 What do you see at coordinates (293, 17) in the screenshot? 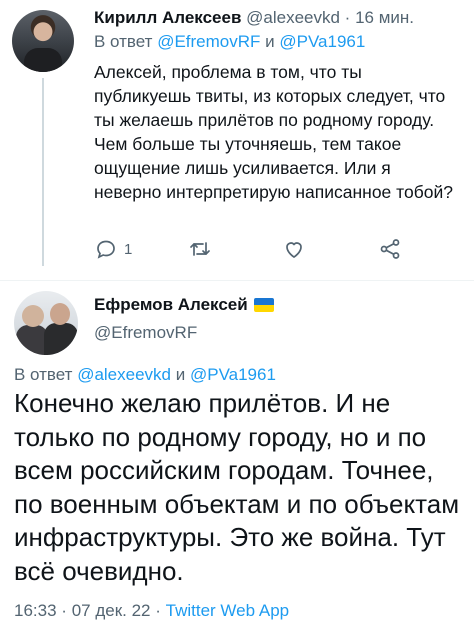
I see `author-handle: @alexeevkd` at bounding box center [293, 17].